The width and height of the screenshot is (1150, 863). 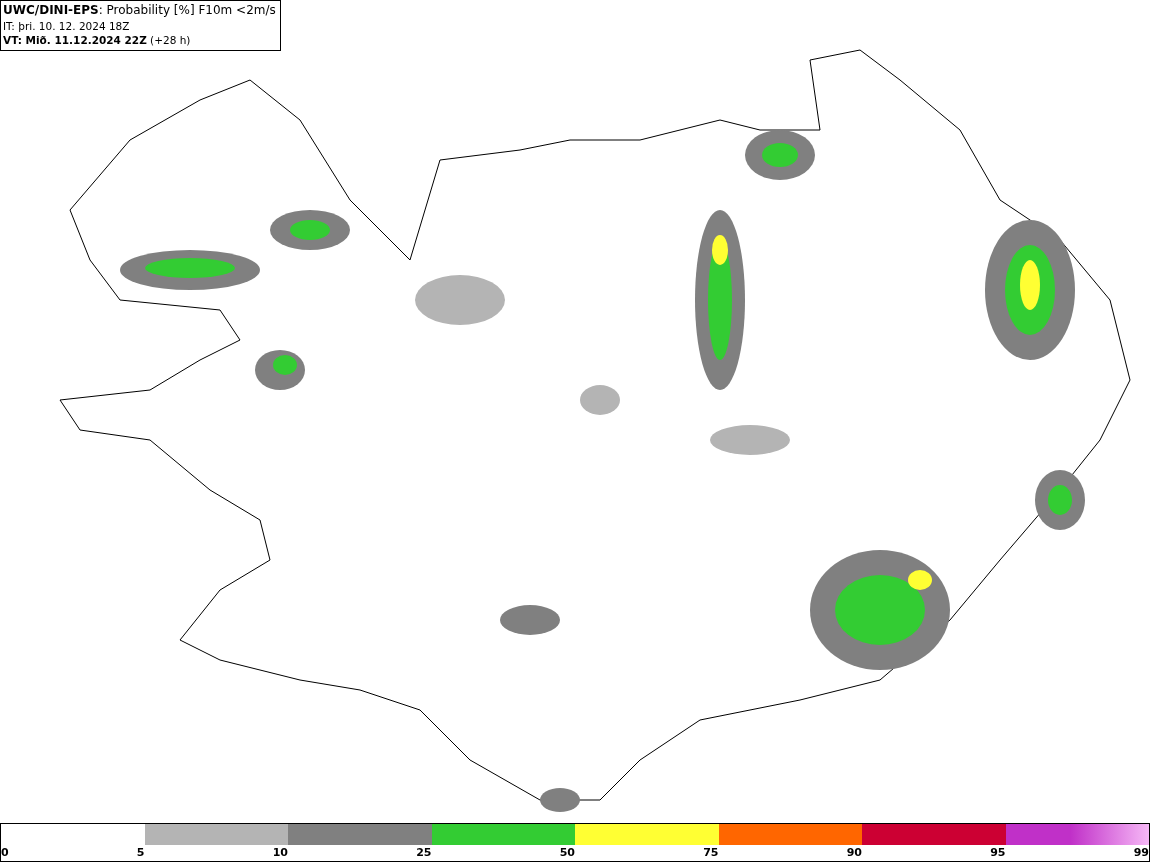 What do you see at coordinates (854, 853) in the screenshot?
I see `scale-tick-label: 90` at bounding box center [854, 853].